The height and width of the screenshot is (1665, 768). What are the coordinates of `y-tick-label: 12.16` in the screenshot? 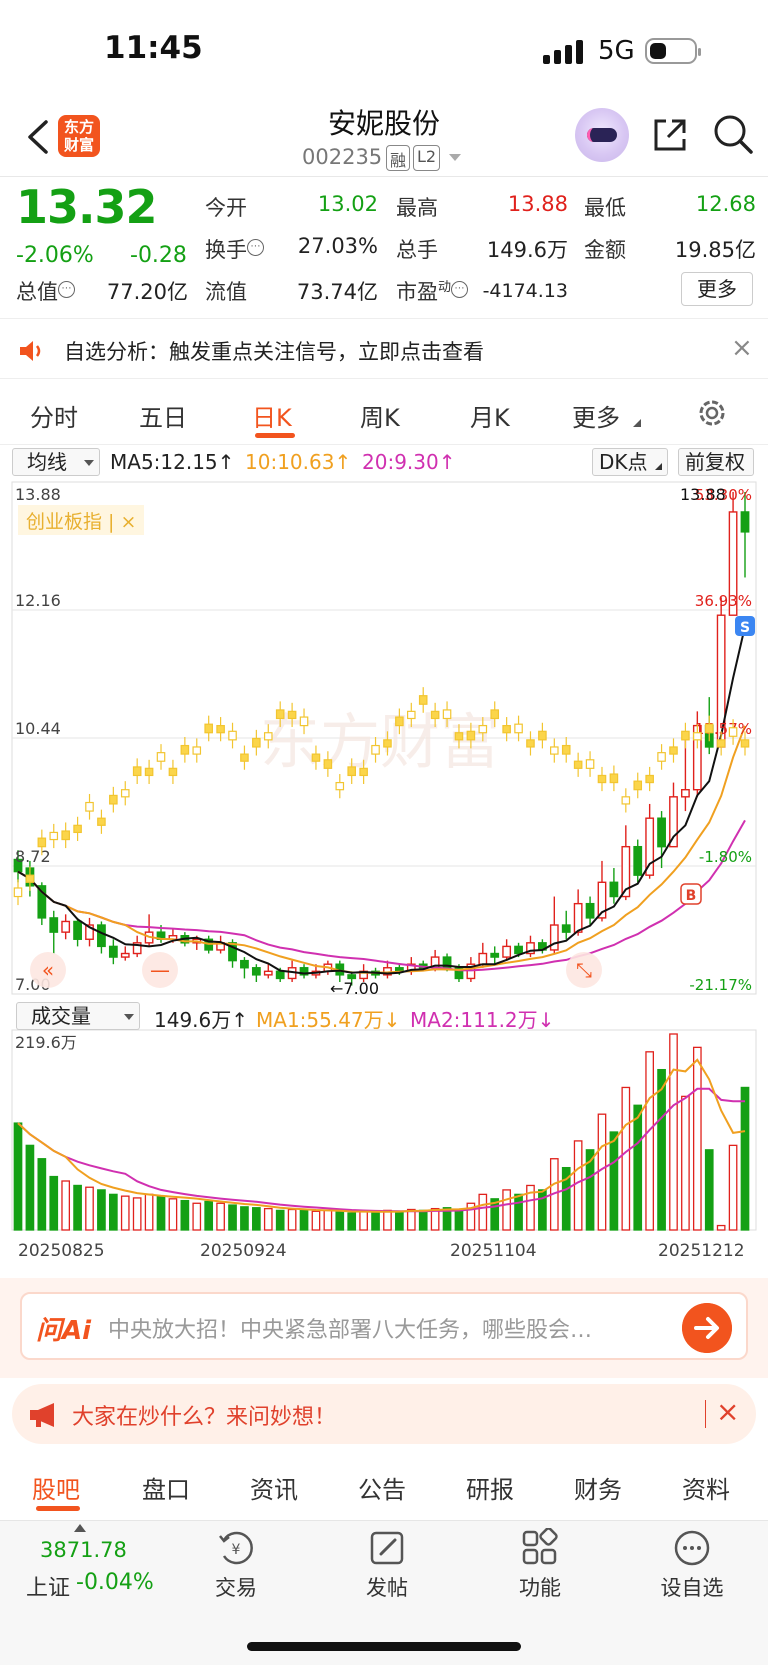 It's located at (38, 600).